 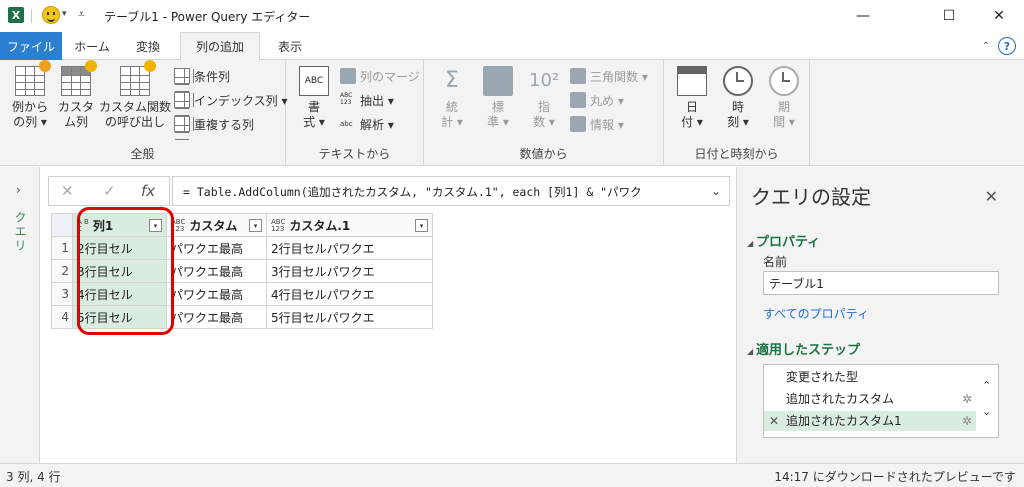 What do you see at coordinates (30, 95) in the screenshot?
I see `column-from-examples-button: 例から の列 ▾` at bounding box center [30, 95].